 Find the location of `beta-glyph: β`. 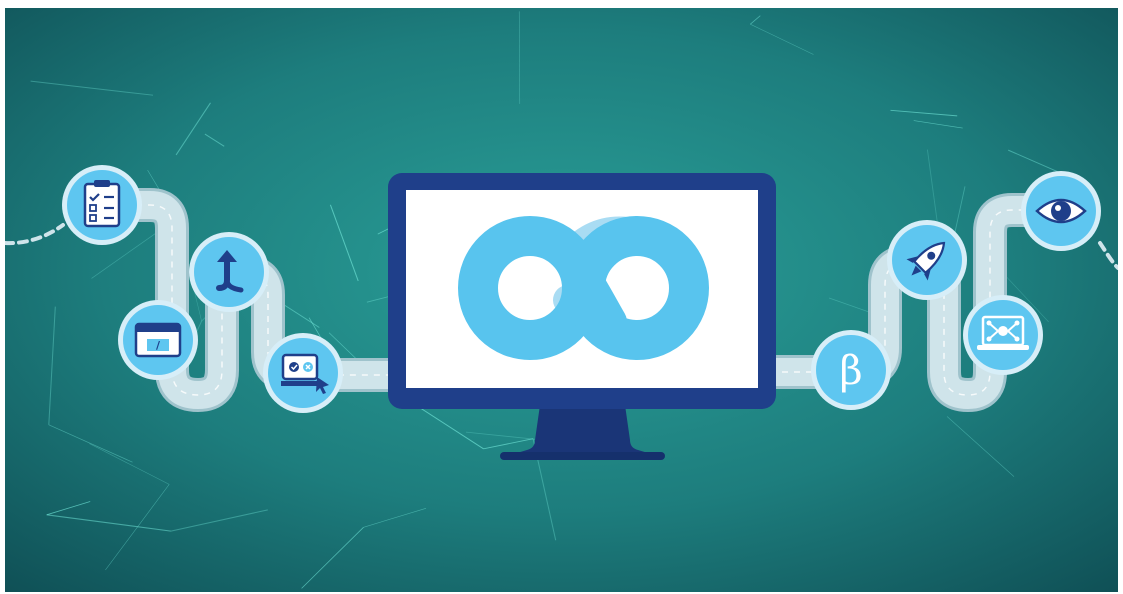

beta-glyph: β is located at coordinates (850, 371).